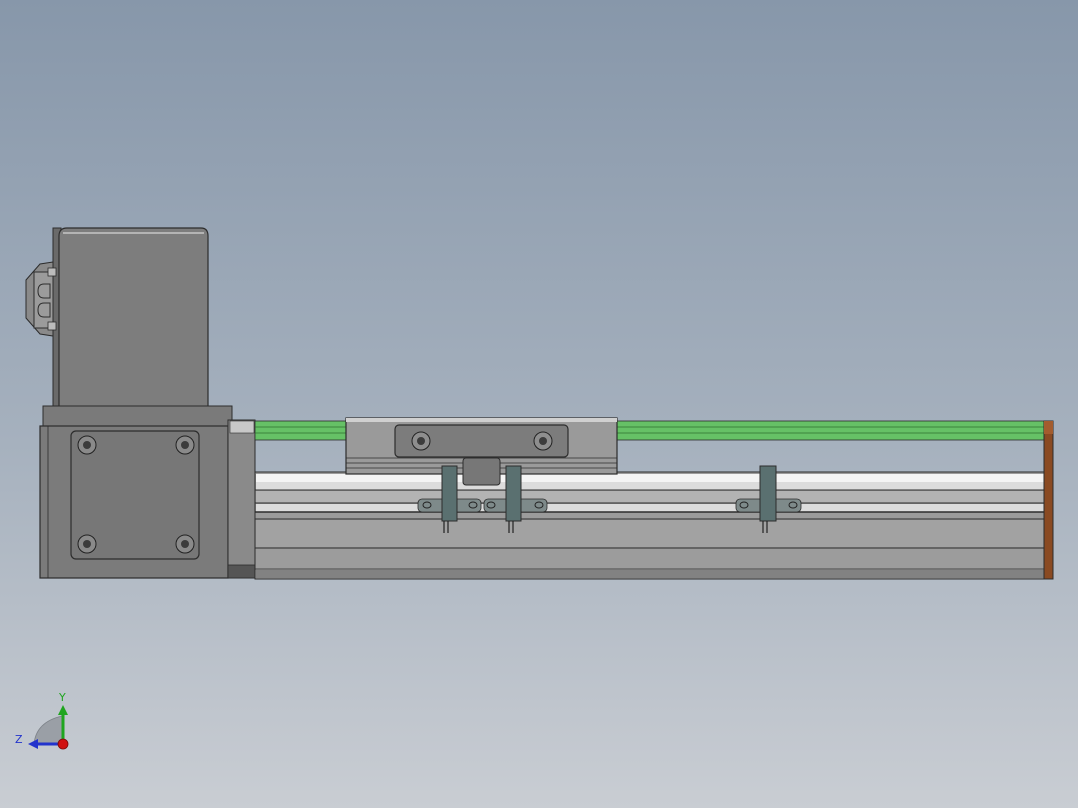  I want to click on coordinate-triad: Y Z, so click(42, 720).